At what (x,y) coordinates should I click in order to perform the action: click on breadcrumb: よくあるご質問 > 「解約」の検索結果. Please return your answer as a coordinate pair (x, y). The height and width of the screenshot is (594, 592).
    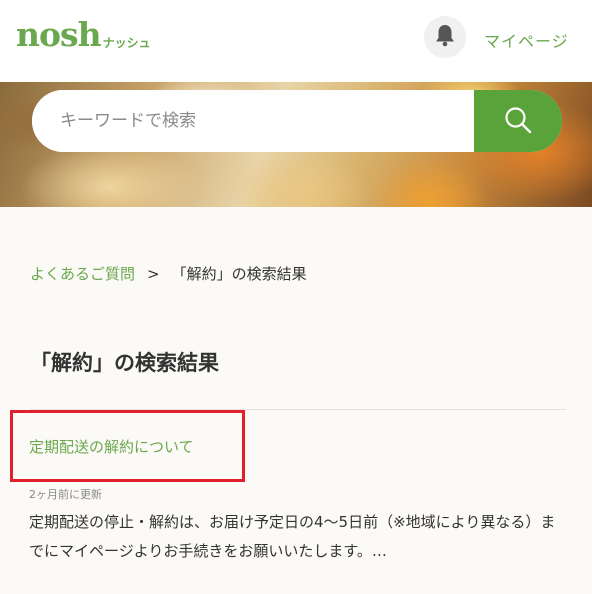
    Looking at the image, I should click on (168, 273).